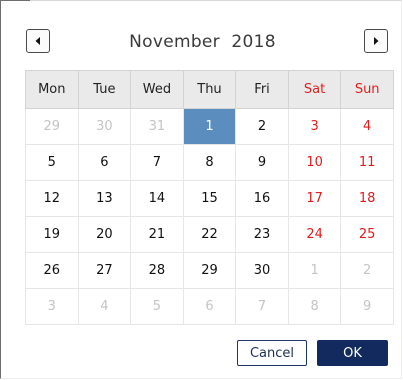  I want to click on day-cell: 31, so click(157, 126).